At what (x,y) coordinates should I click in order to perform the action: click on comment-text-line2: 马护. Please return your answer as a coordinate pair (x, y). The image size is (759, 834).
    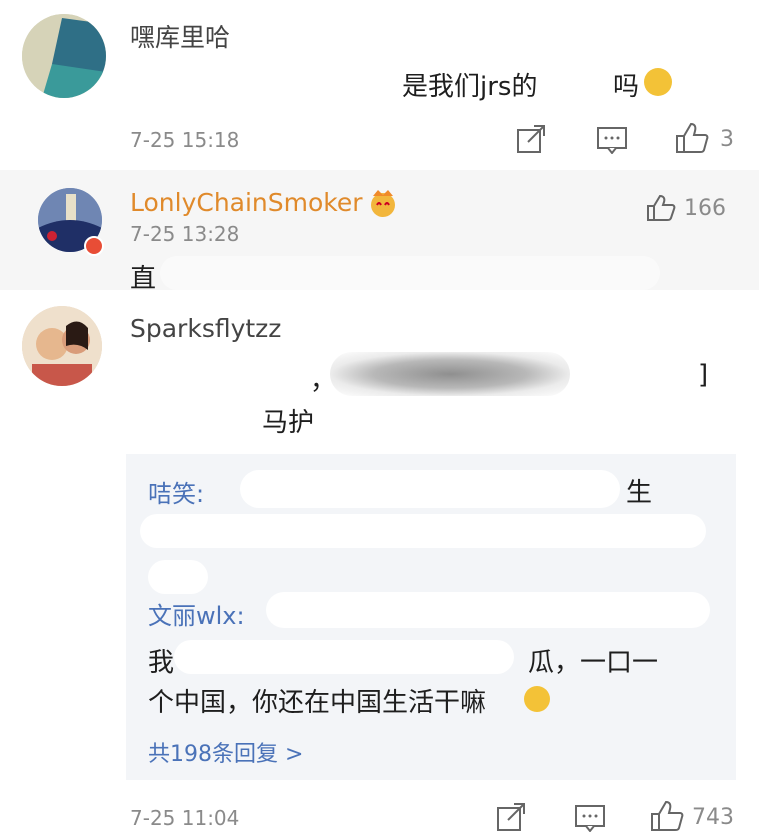
    Looking at the image, I should click on (288, 423).